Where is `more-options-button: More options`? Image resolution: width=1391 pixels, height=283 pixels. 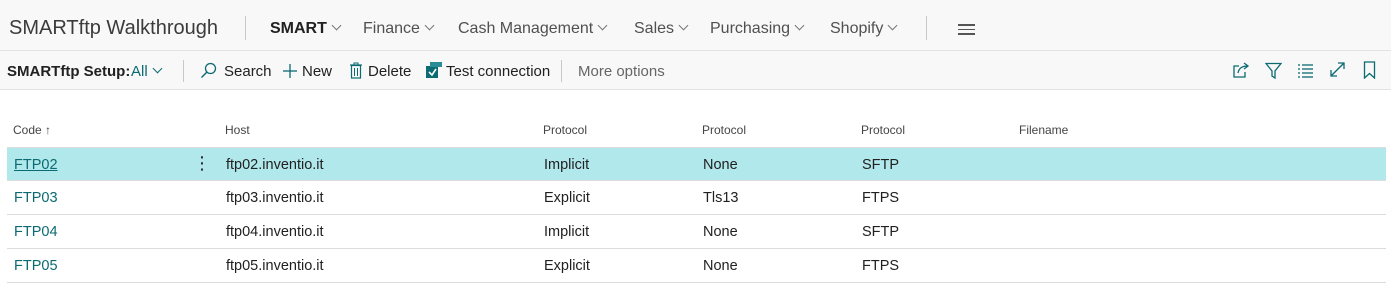 more-options-button: More options is located at coordinates (621, 71).